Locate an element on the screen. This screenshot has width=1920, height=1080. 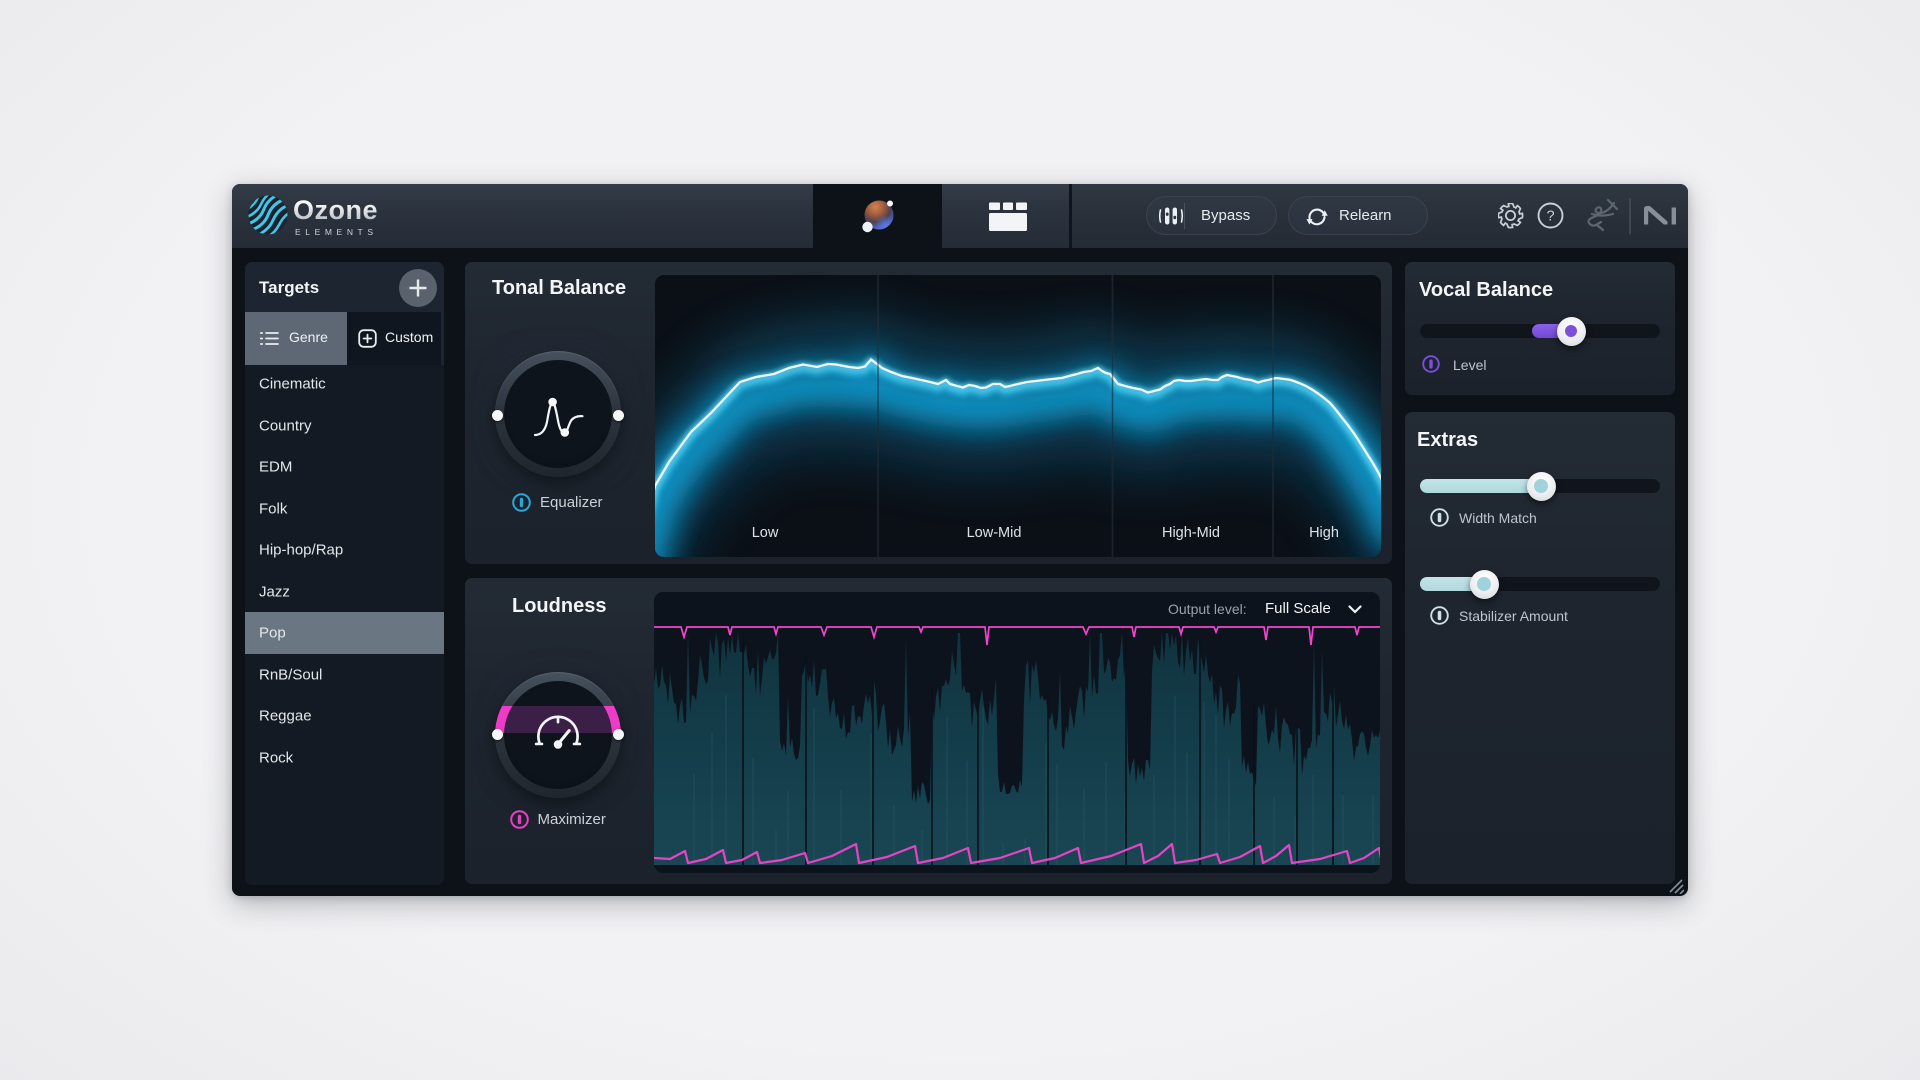
svg-text: Low-Mid is located at coordinates (994, 533).